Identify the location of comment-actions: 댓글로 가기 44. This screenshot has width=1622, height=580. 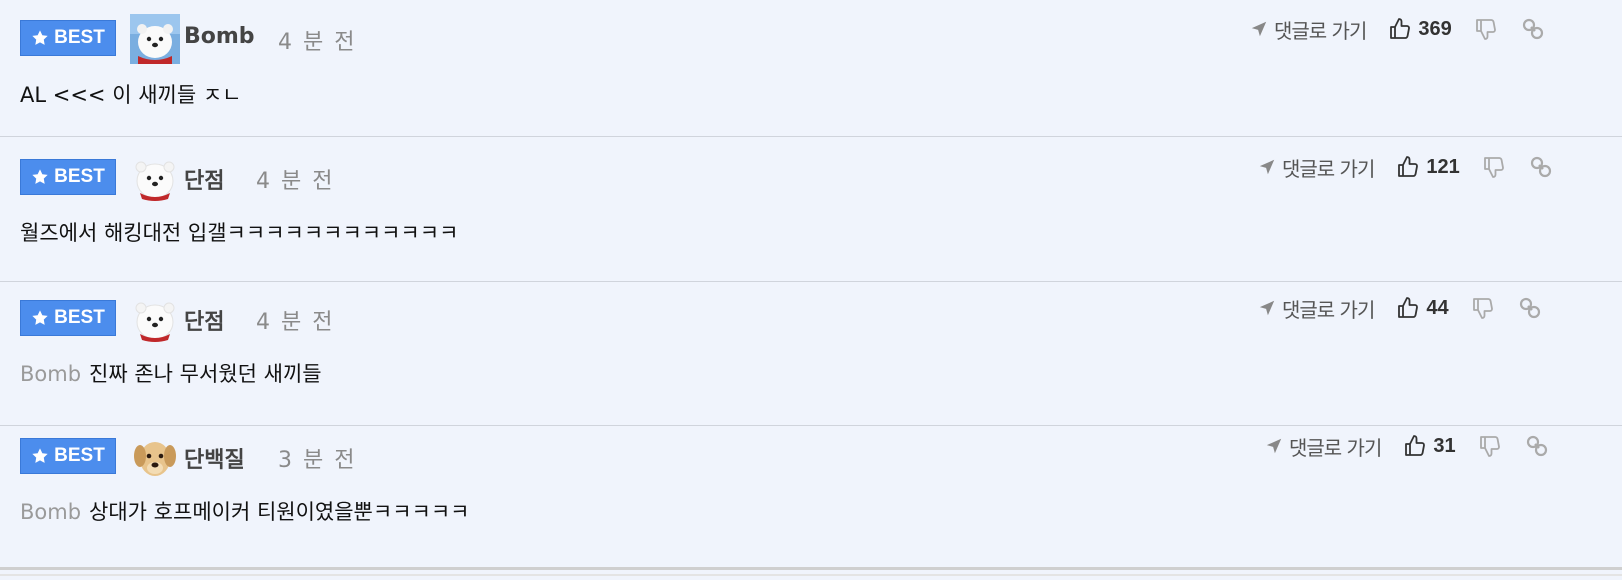
(1400, 308).